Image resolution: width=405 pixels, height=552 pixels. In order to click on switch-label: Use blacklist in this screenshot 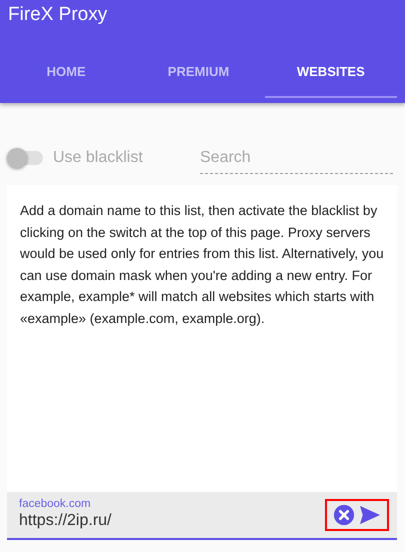, I will do `click(98, 158)`.